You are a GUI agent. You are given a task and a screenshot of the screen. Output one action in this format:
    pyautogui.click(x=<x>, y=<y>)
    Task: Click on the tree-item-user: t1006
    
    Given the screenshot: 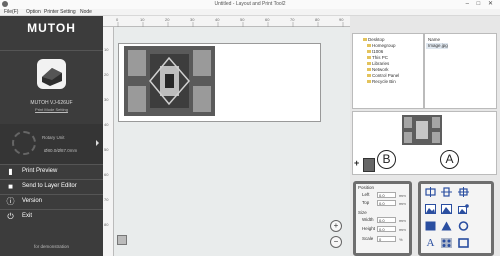 What is the action you would take?
    pyautogui.click(x=375, y=51)
    